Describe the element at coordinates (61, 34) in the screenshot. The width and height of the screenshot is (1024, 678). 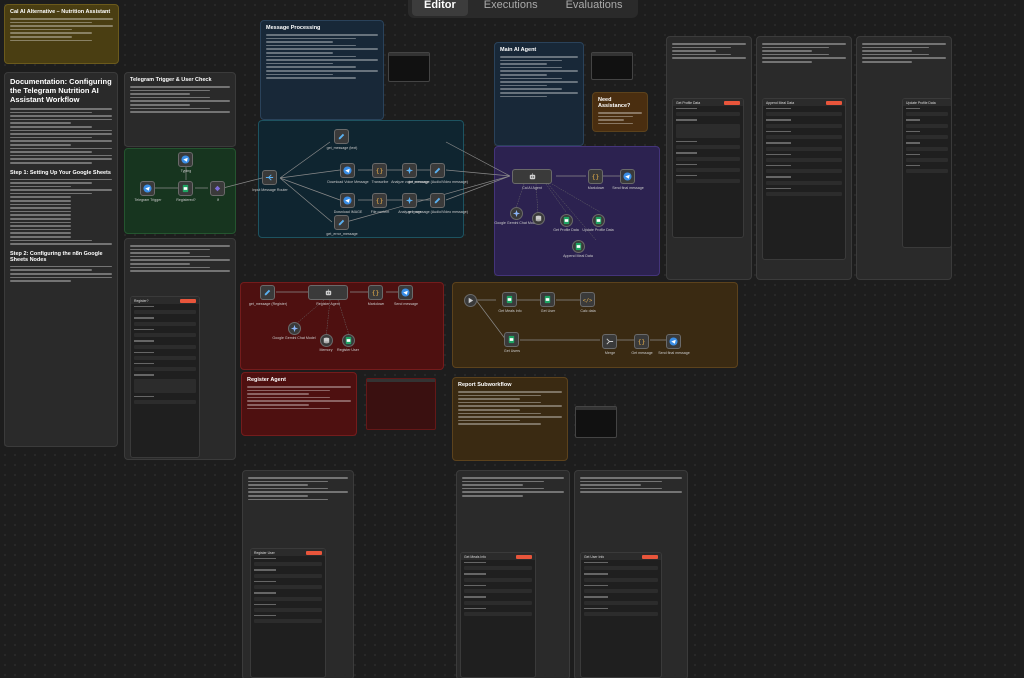
I see `sticky-cal-ai-alternative: Cal AI Alternative – Nutrition Assistant` at that location.